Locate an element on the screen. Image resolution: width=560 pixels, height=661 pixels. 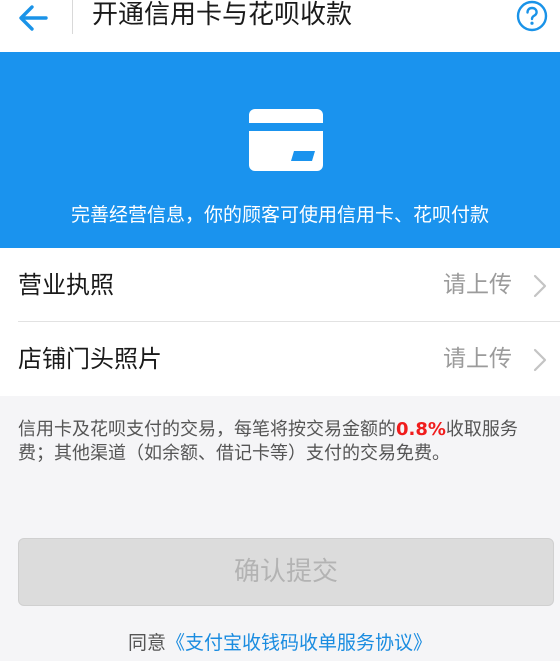
storefront-photo-label: 店铺门头照片 is located at coordinates (90, 359).